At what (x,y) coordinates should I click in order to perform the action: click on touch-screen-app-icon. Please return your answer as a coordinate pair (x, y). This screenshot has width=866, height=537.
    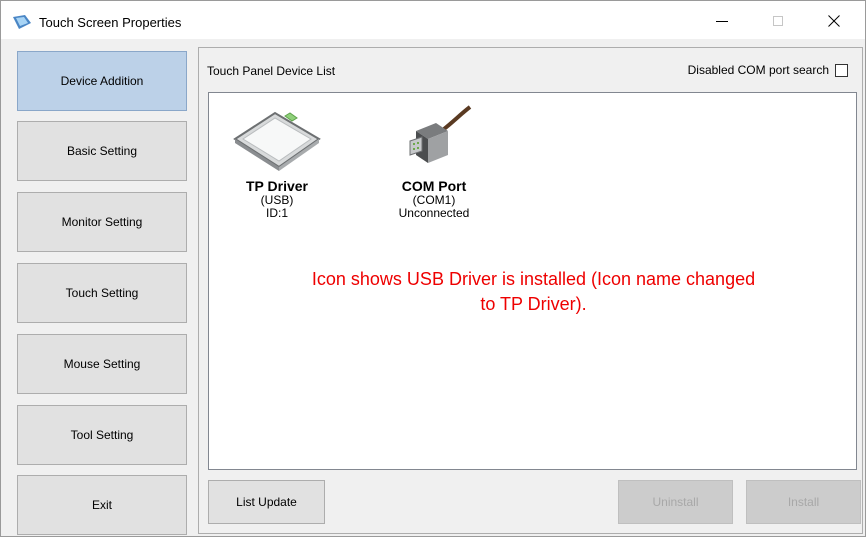
    Looking at the image, I should click on (22, 22).